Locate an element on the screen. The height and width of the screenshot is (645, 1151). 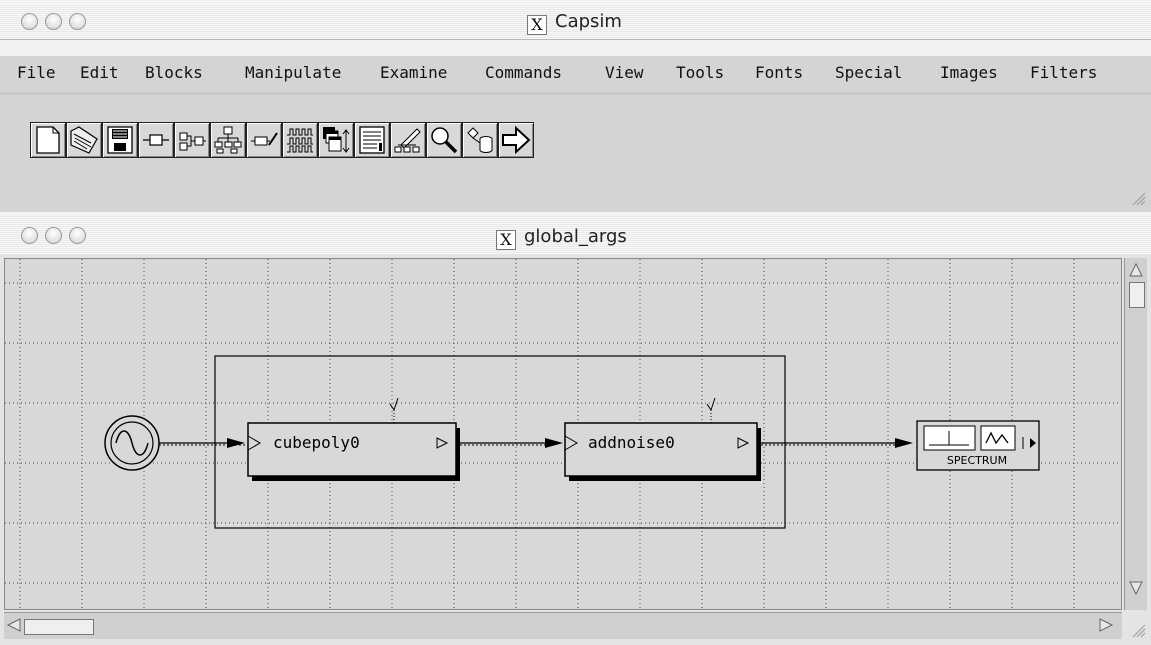
spectrum-label: SPECTRUM is located at coordinates (977, 460).